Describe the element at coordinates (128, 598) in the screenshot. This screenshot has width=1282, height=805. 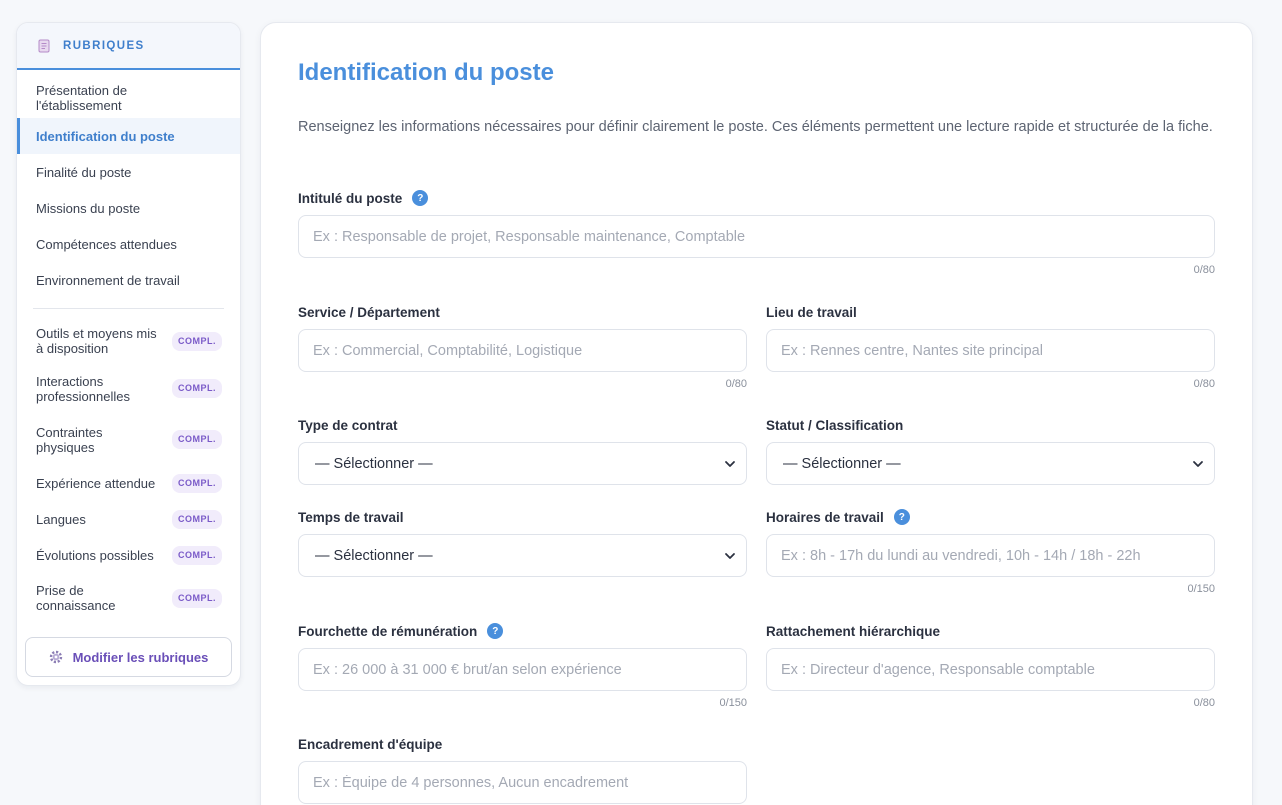
I see `sidebar-item-prise-connaissance: Prise de connaissance COMPL.` at that location.